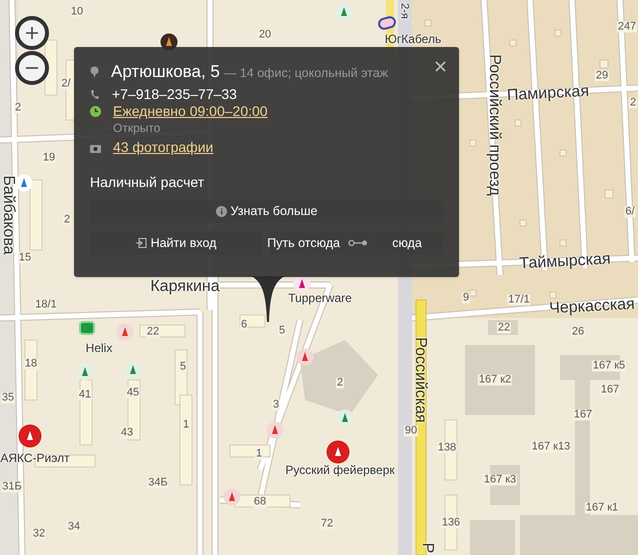 The image size is (638, 555). I want to click on close-button, so click(440, 66).